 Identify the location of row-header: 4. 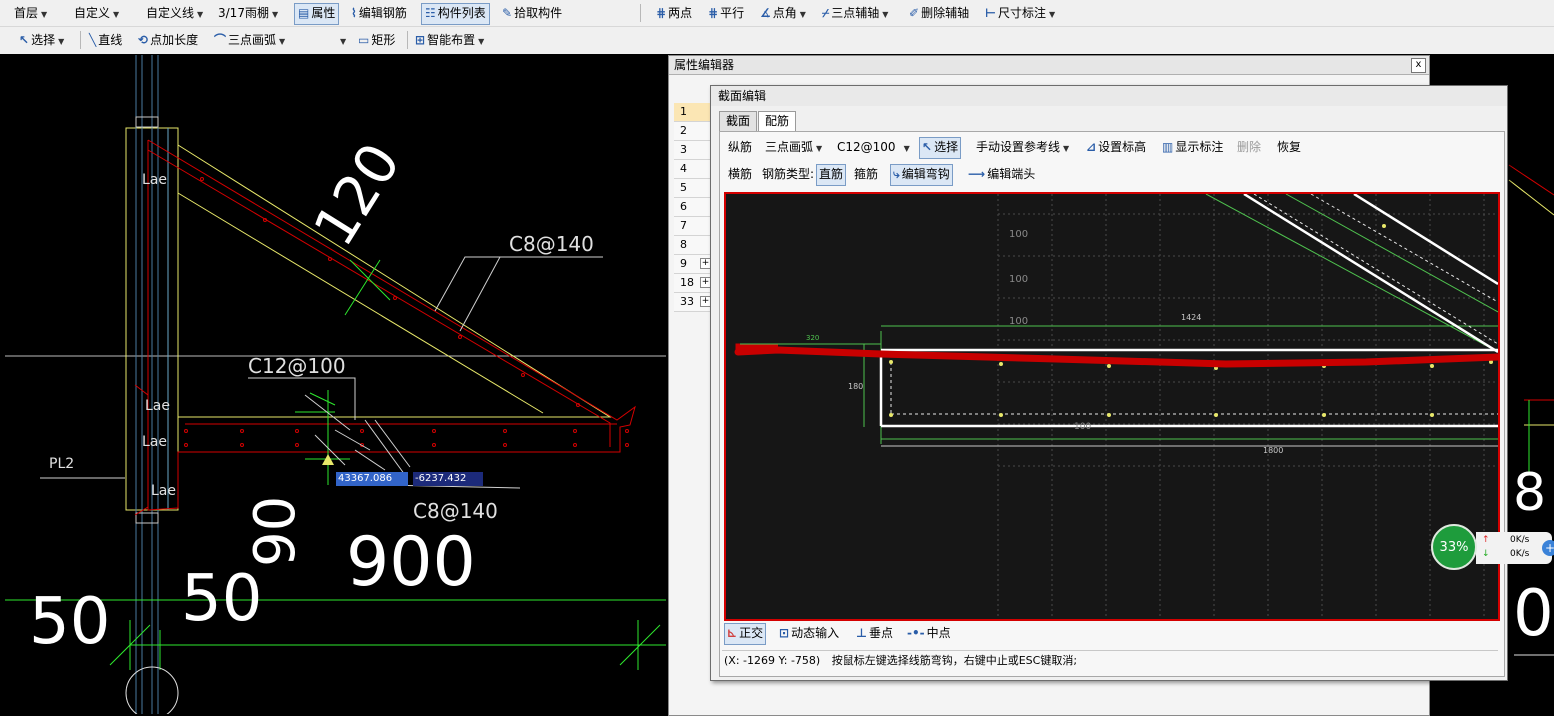
(692, 169).